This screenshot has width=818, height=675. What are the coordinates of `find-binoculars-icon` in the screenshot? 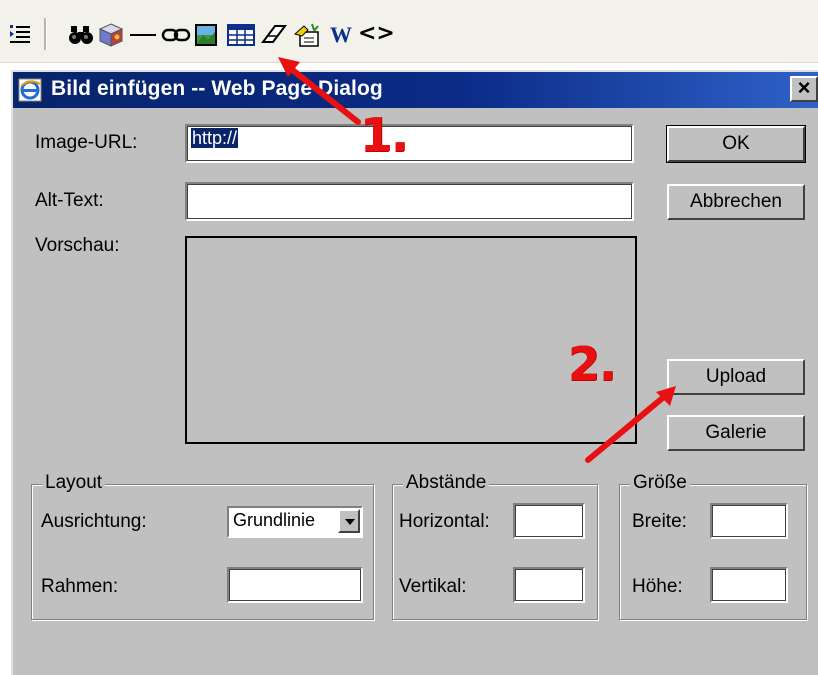 It's located at (81, 35).